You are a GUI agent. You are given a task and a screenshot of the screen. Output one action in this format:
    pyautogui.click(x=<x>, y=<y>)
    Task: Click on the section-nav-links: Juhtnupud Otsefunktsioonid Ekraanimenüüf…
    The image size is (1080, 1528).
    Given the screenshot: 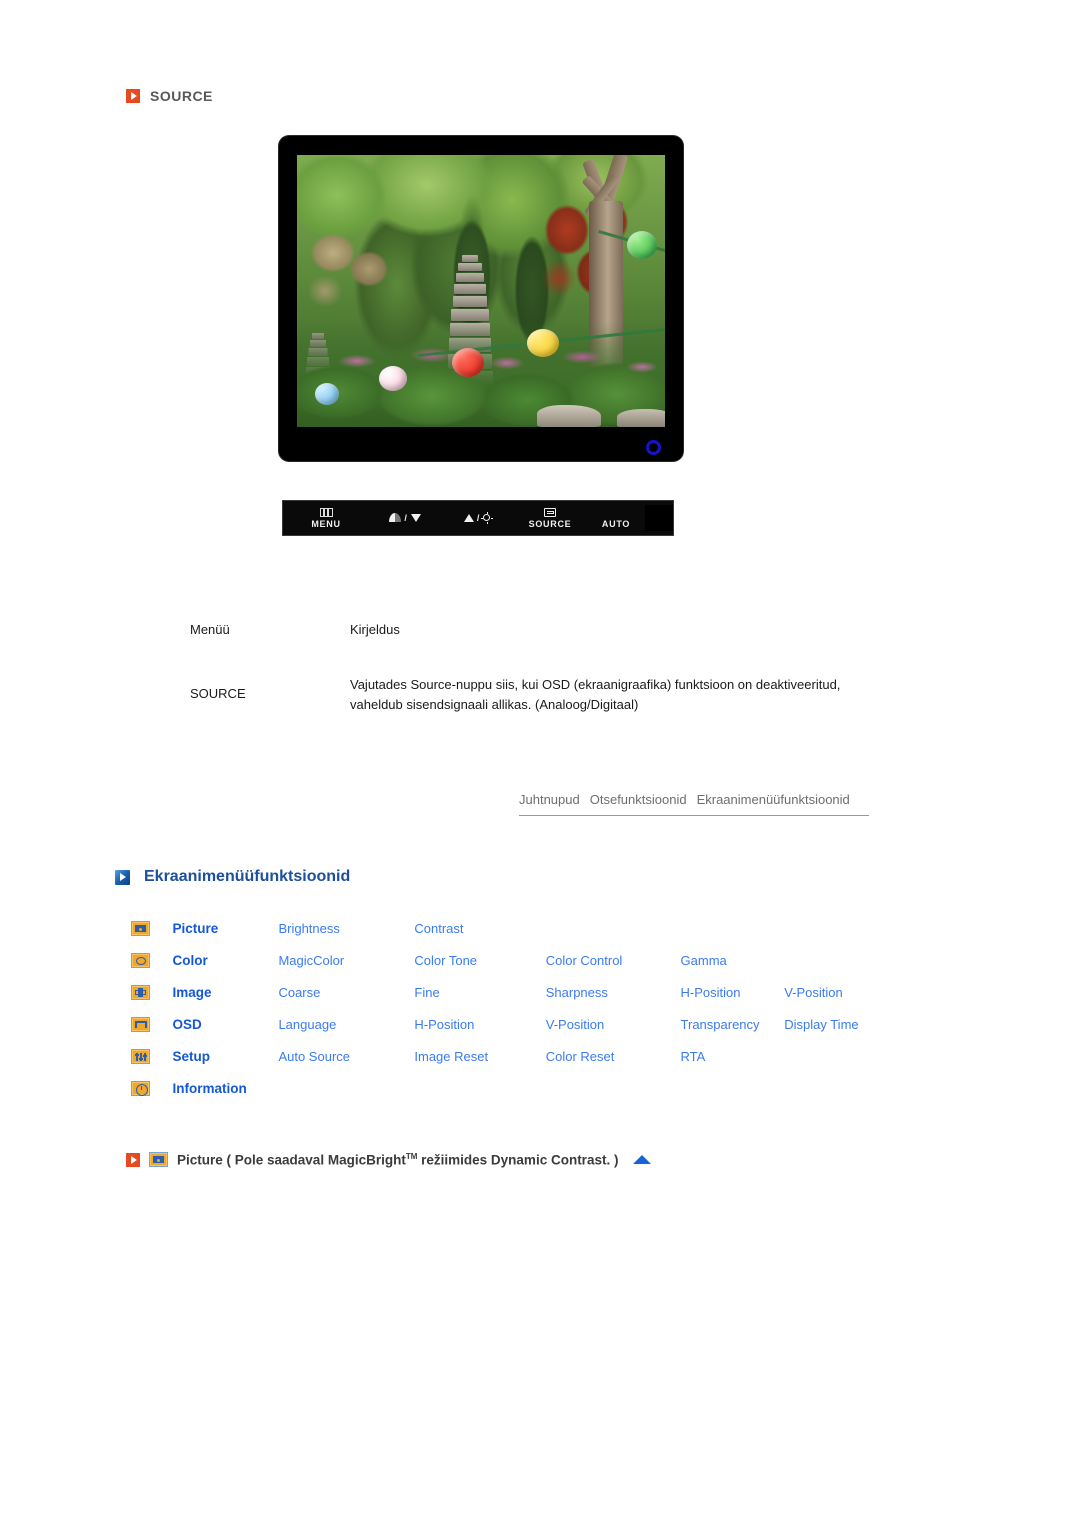 What is the action you would take?
    pyautogui.click(x=694, y=804)
    